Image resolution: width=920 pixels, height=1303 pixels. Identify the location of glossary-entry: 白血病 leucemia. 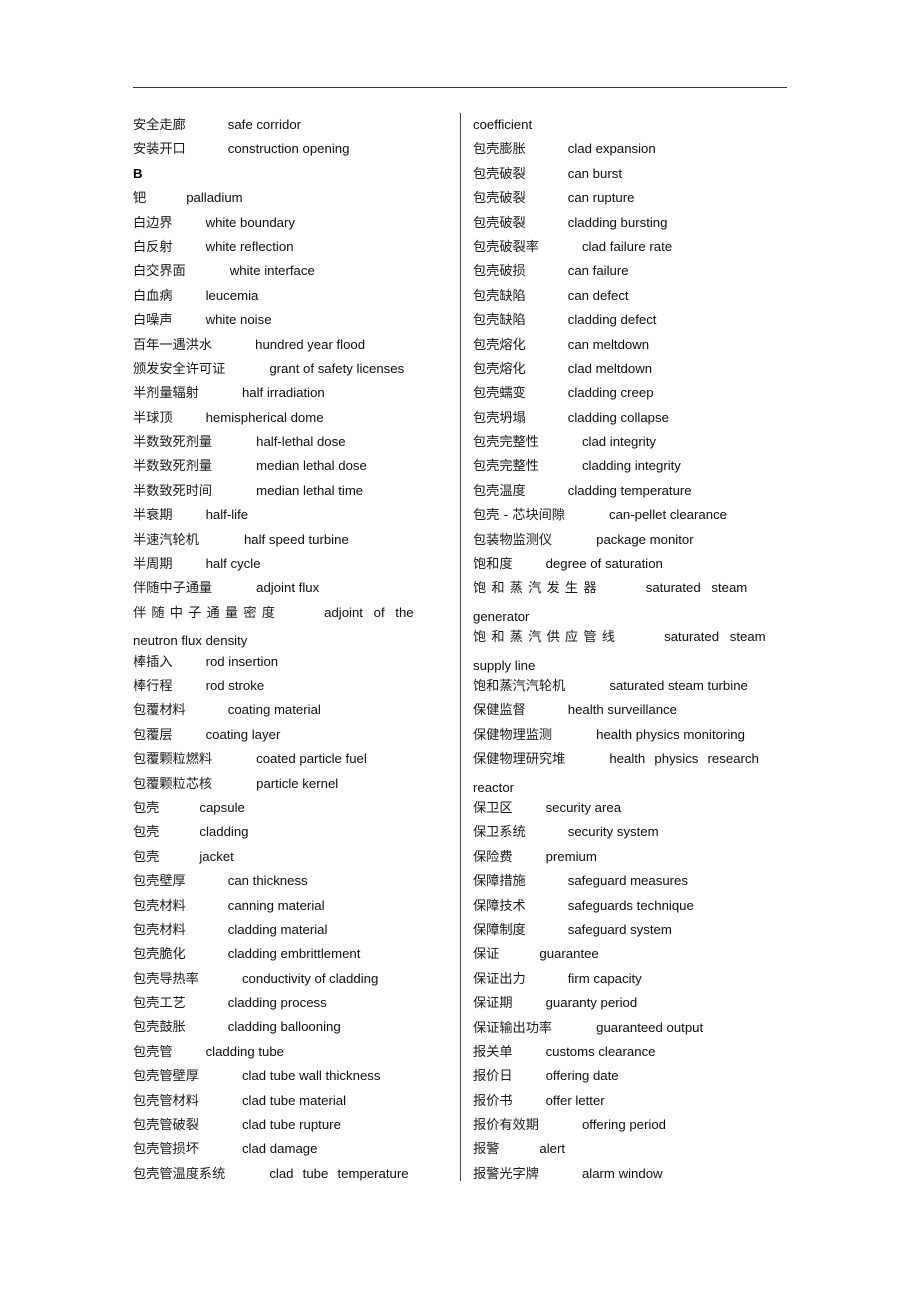
(289, 296).